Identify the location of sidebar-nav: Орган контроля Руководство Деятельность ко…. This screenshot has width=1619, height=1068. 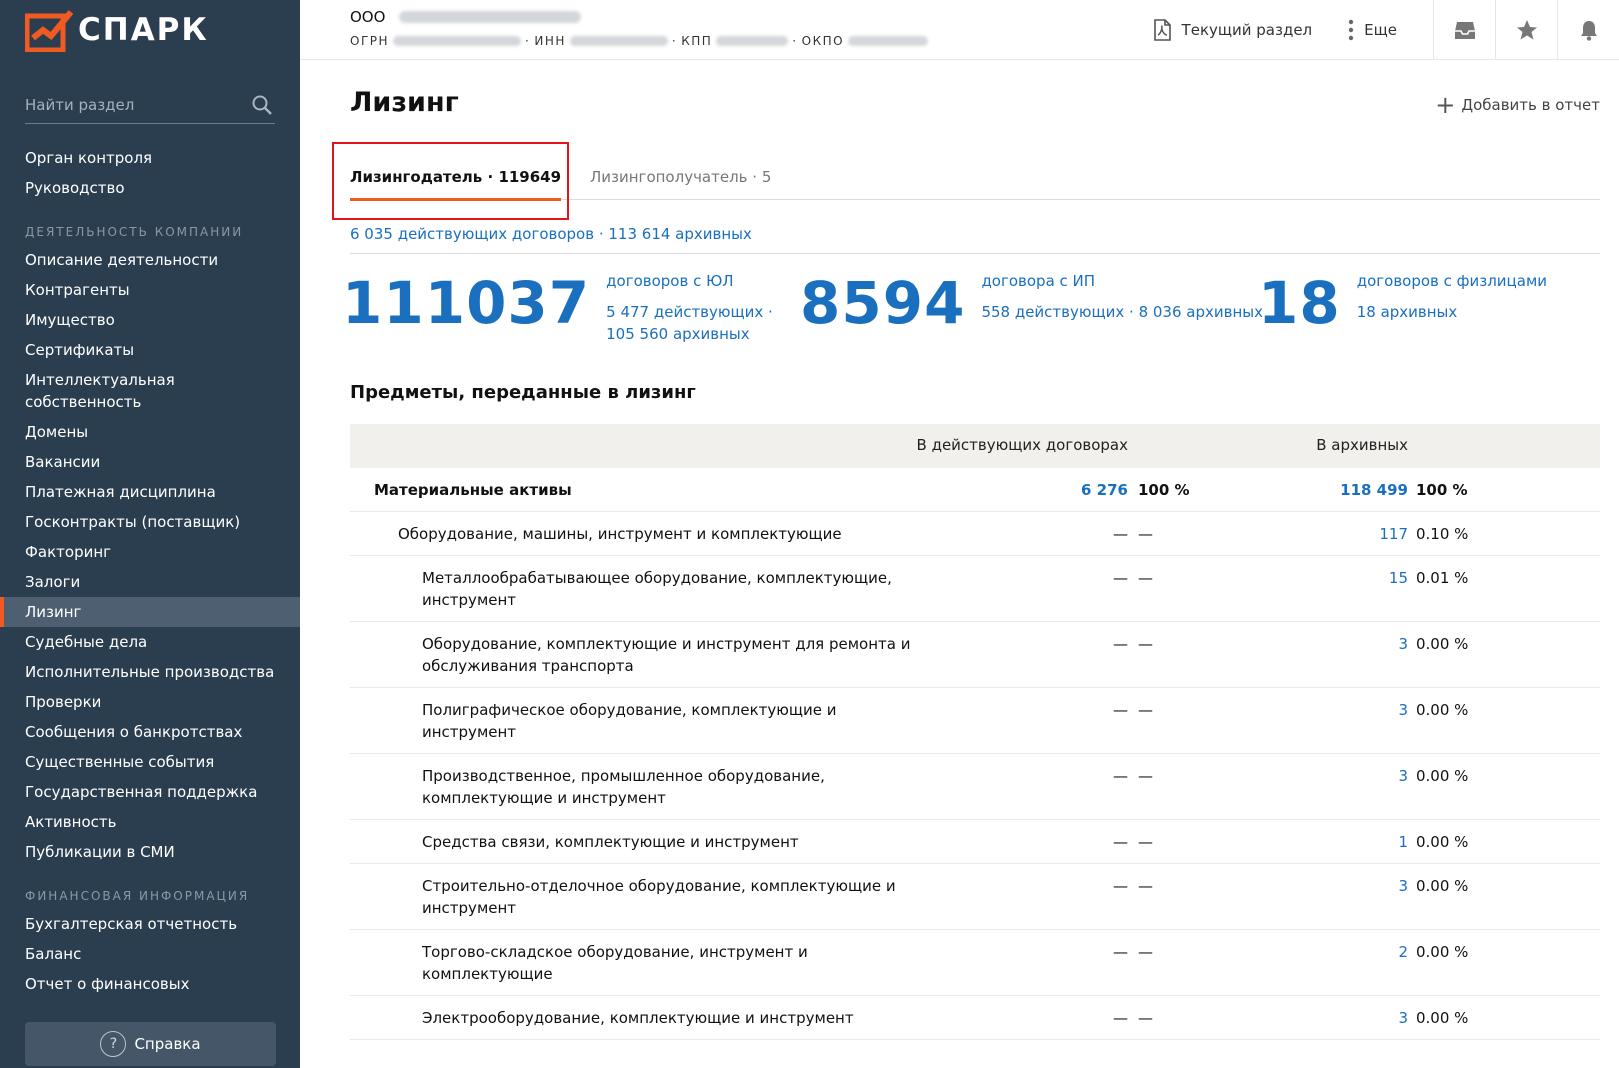
(150, 571).